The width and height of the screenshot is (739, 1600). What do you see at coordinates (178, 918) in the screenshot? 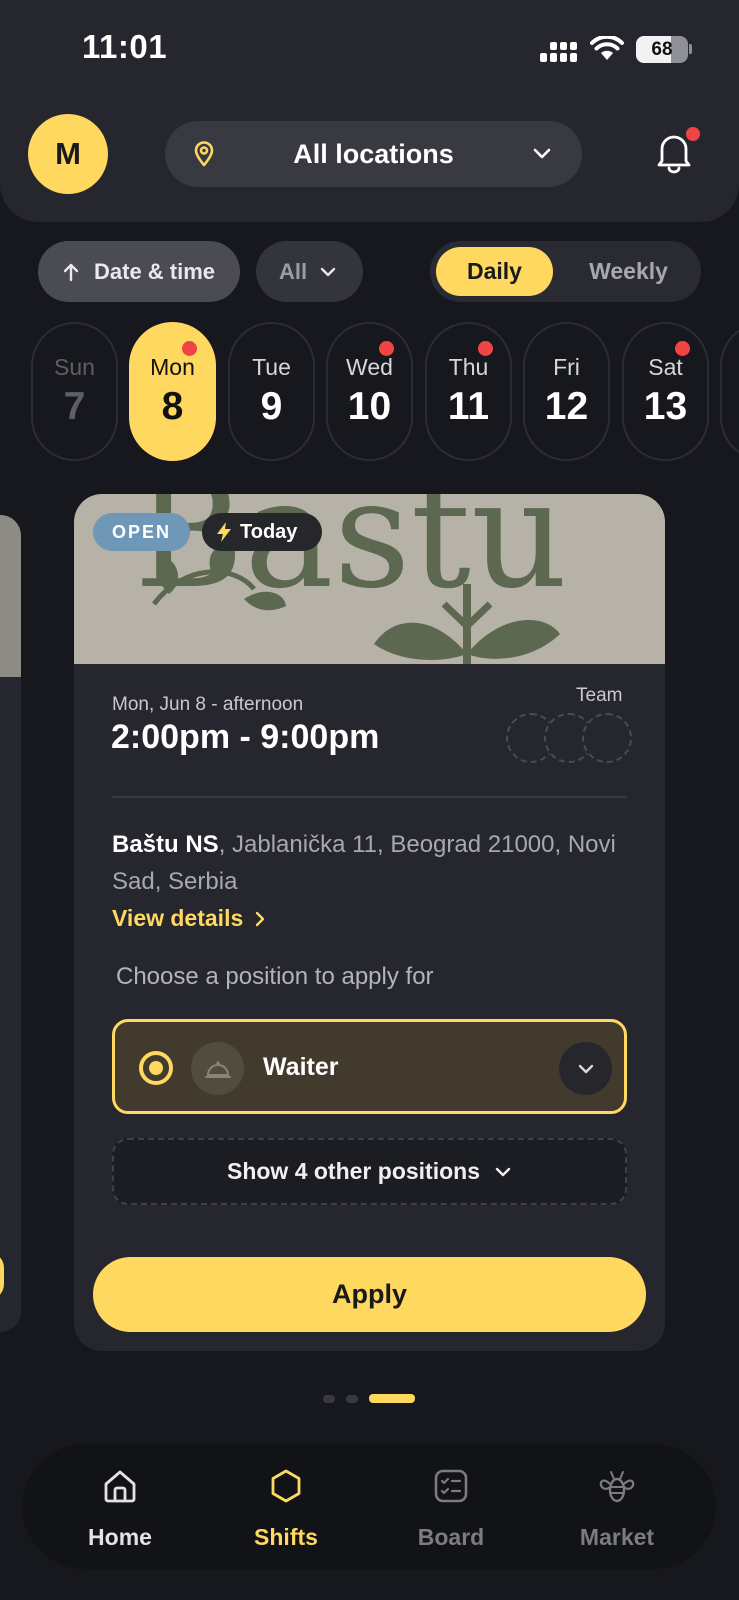
I see `view-details-label: View details` at bounding box center [178, 918].